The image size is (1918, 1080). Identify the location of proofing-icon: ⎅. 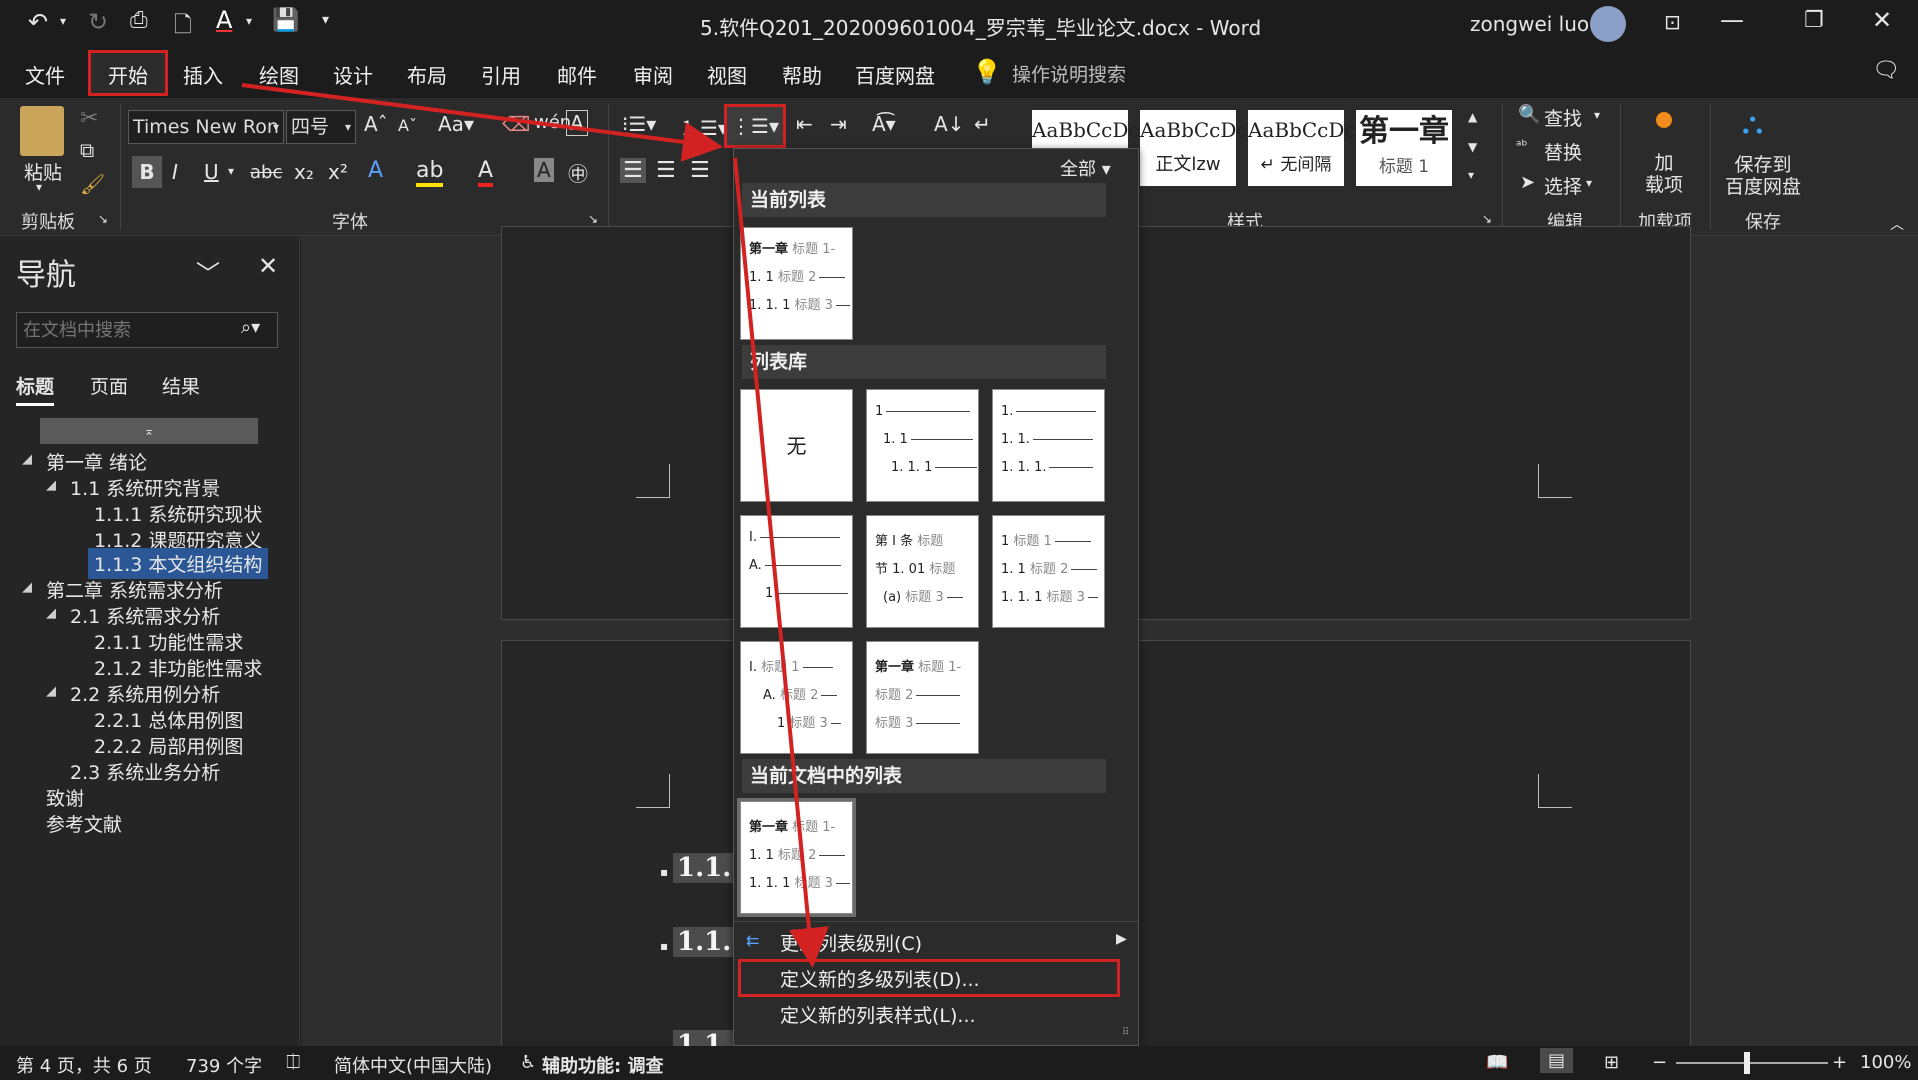
(293, 1062).